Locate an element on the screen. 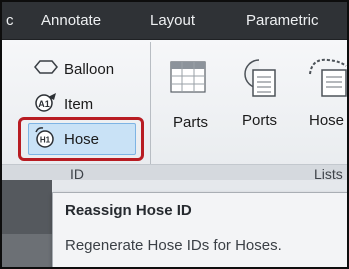  hose-highlight-box is located at coordinates (81, 139).